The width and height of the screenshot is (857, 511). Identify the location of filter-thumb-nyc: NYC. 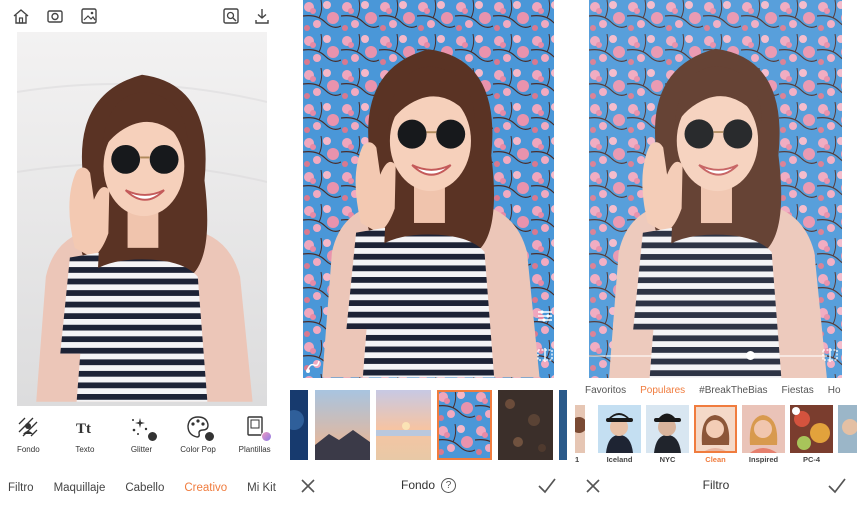
(667, 436).